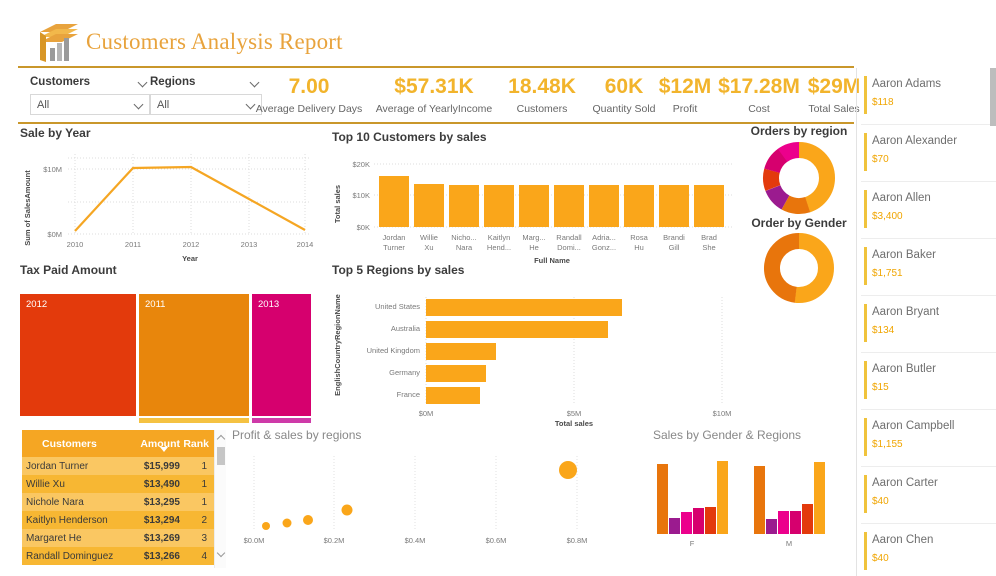 The height and width of the screenshot is (576, 996). Describe the element at coordinates (118, 556) in the screenshot. I see `table-row: Randall Dominguez $13,266 4` at that location.